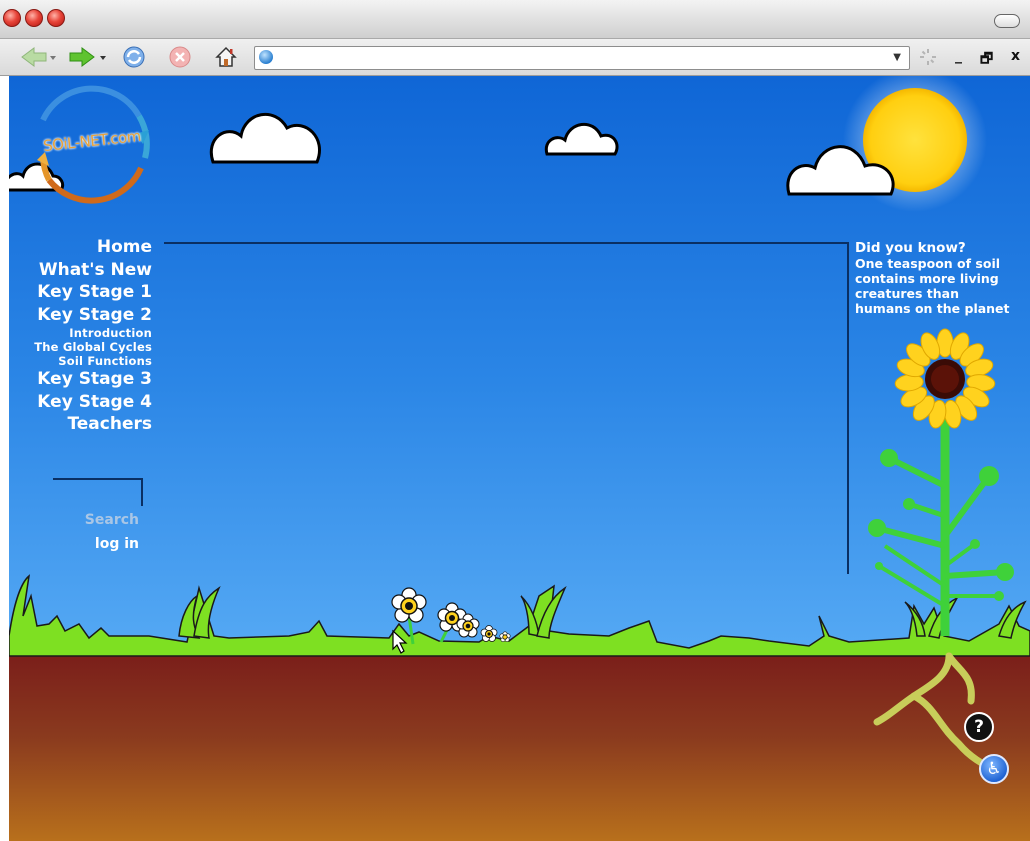 The width and height of the screenshot is (1030, 841). I want to click on minimize-tab-button: _, so click(958, 56).